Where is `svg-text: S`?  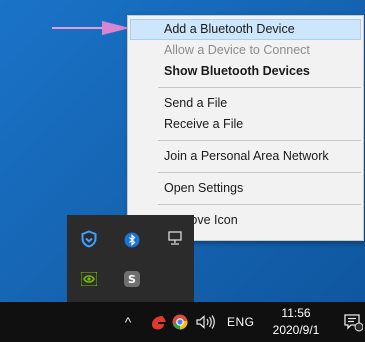 svg-text: S is located at coordinates (132, 279).